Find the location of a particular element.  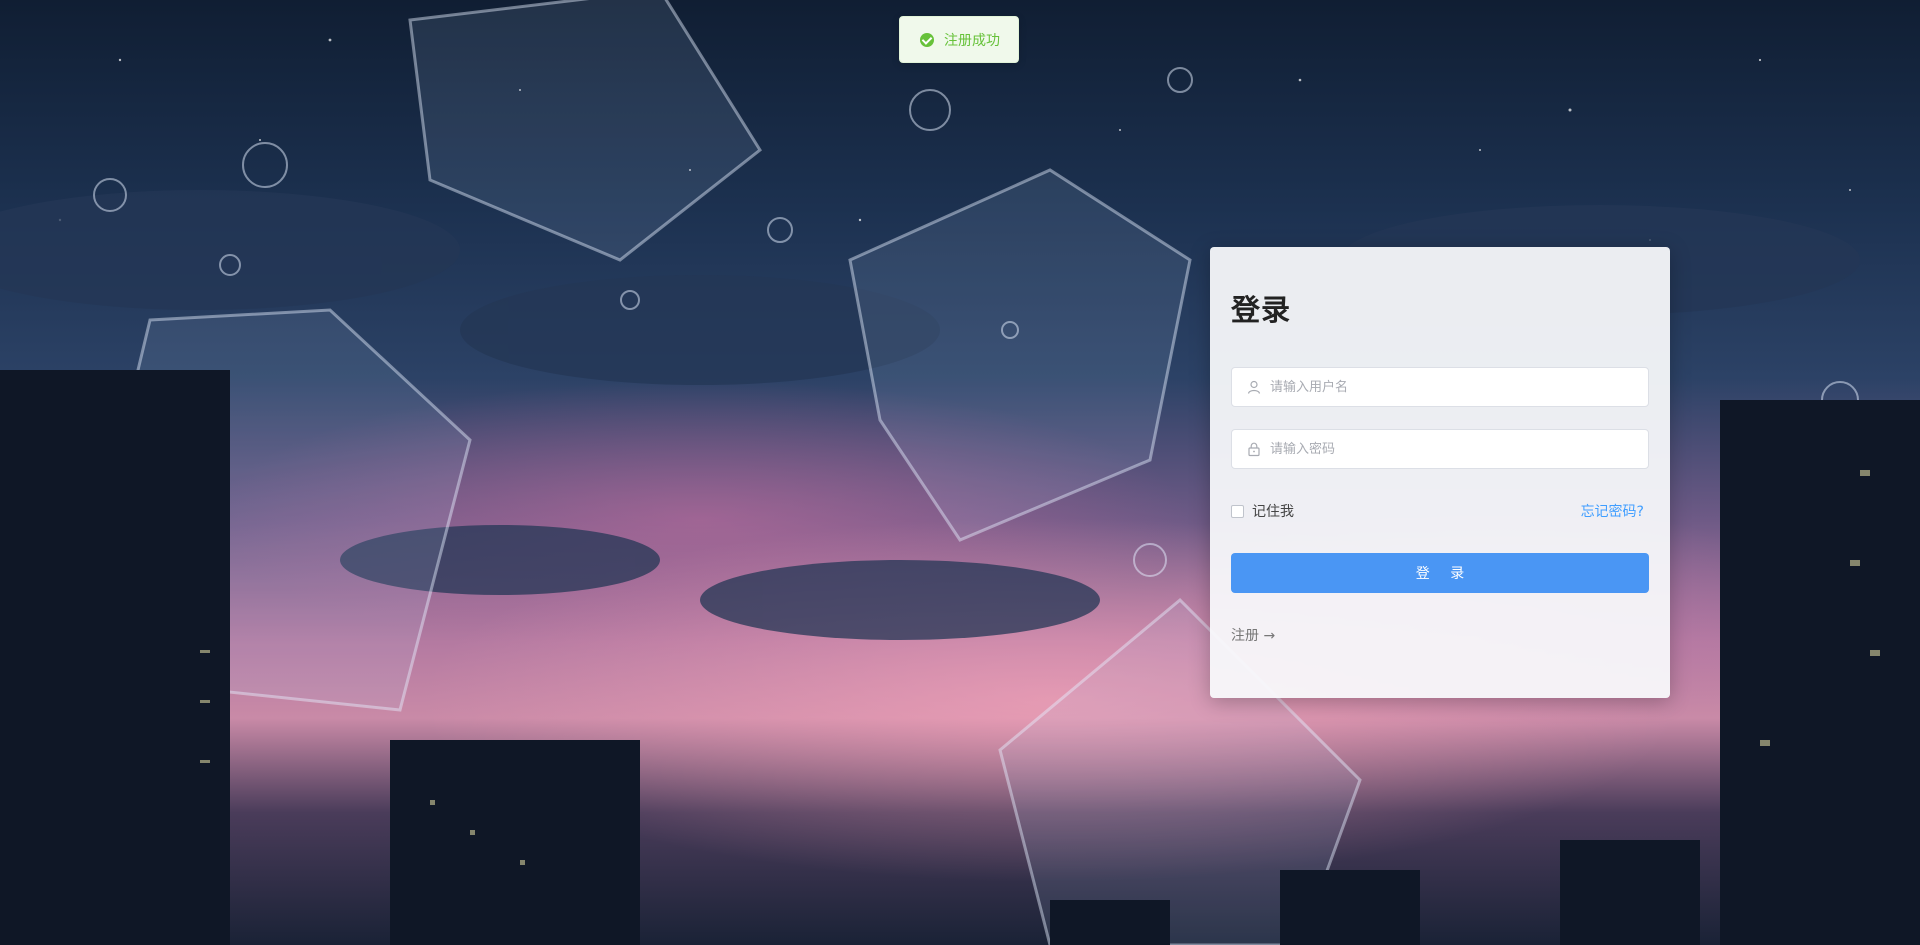

register-link: 注册 → is located at coordinates (1253, 635).